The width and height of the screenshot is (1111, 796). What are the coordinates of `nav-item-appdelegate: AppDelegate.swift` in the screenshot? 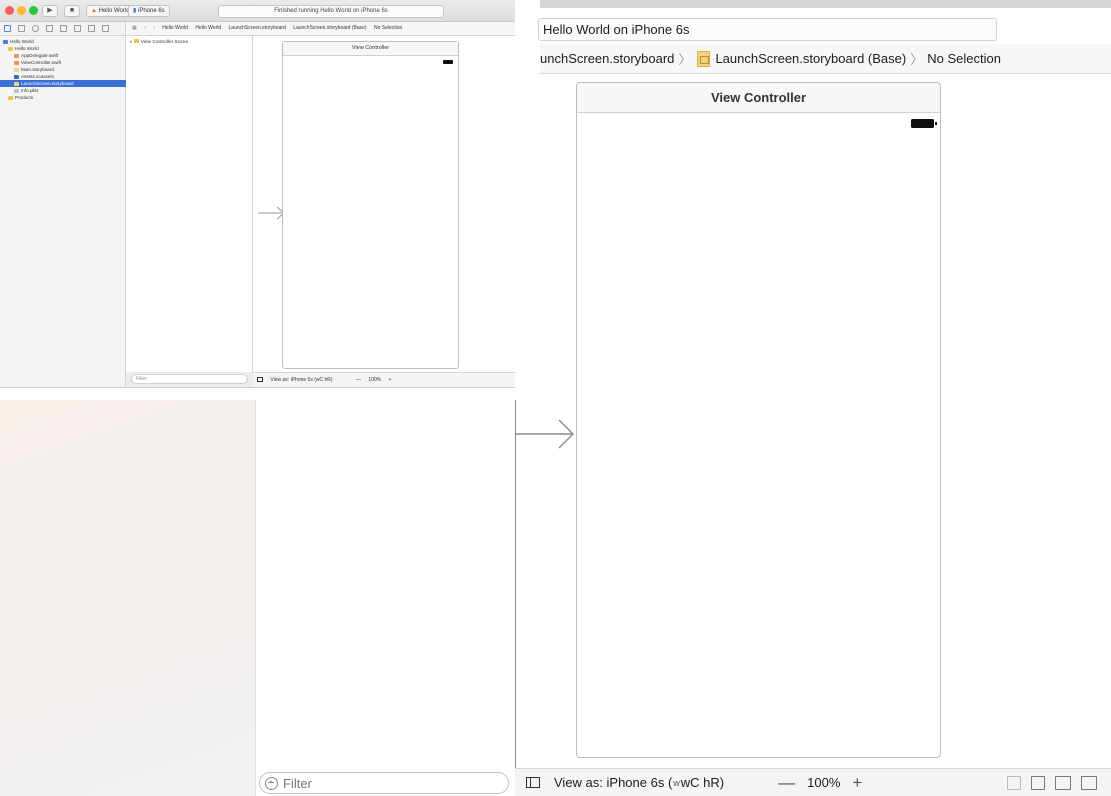 It's located at (63, 55).